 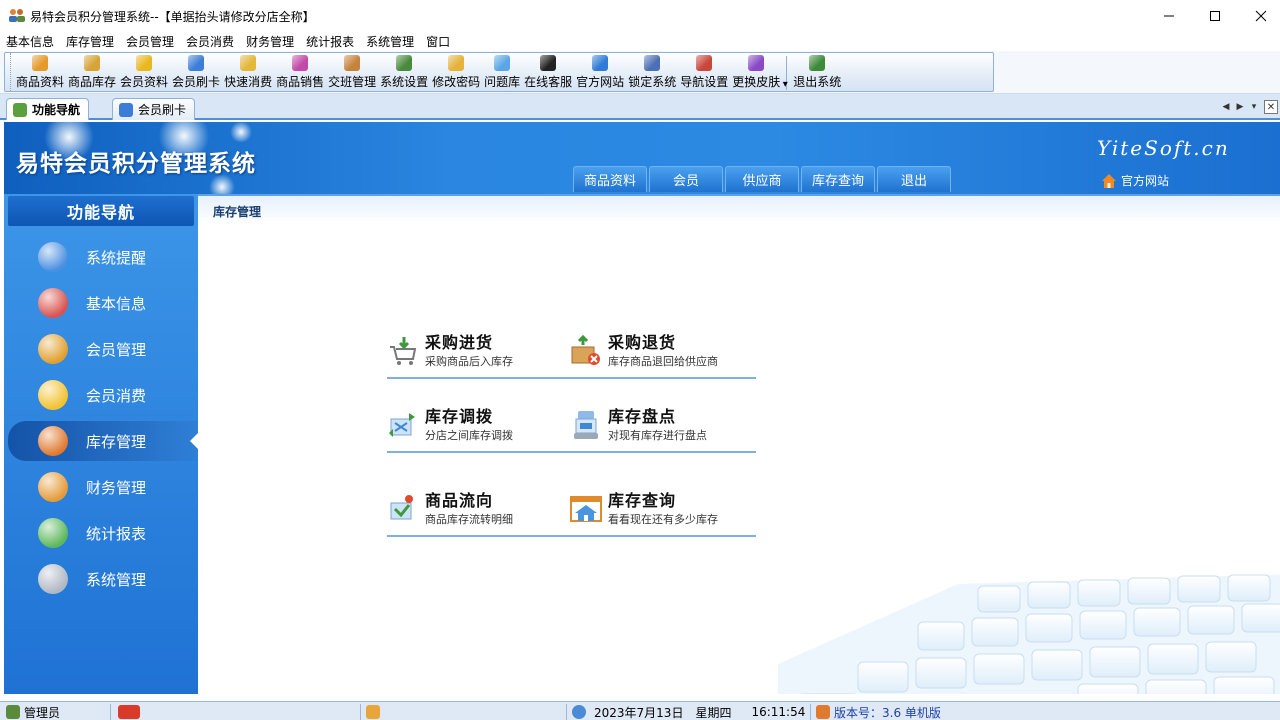 I want to click on menu-member: 会员管理, so click(x=150, y=41).